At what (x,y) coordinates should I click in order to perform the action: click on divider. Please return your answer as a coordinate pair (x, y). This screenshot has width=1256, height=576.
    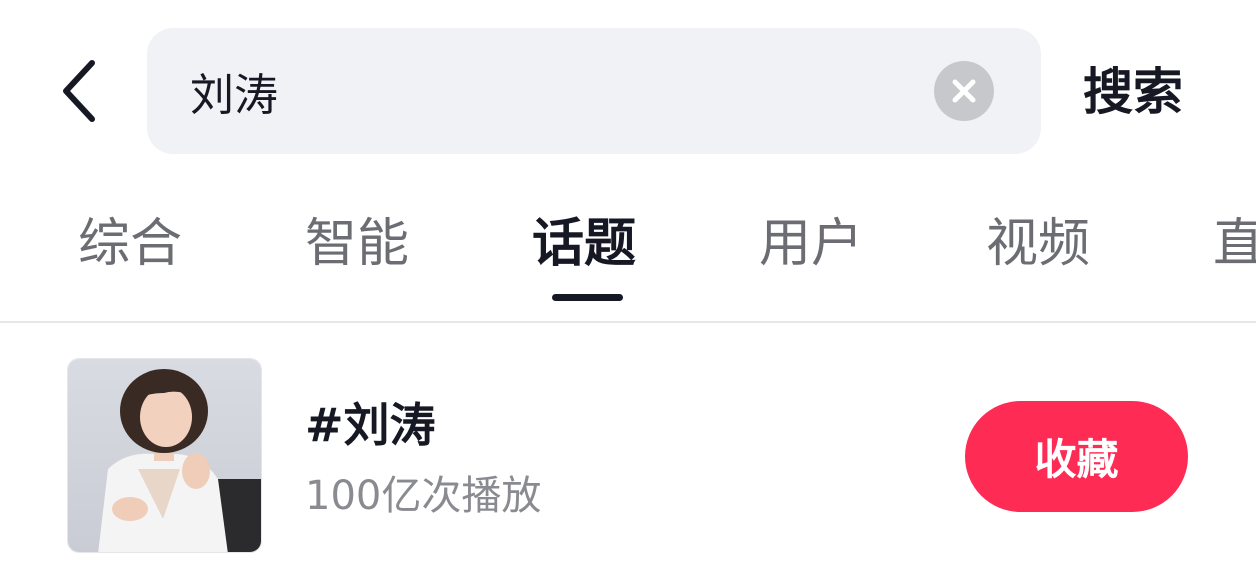
    Looking at the image, I should click on (628, 322).